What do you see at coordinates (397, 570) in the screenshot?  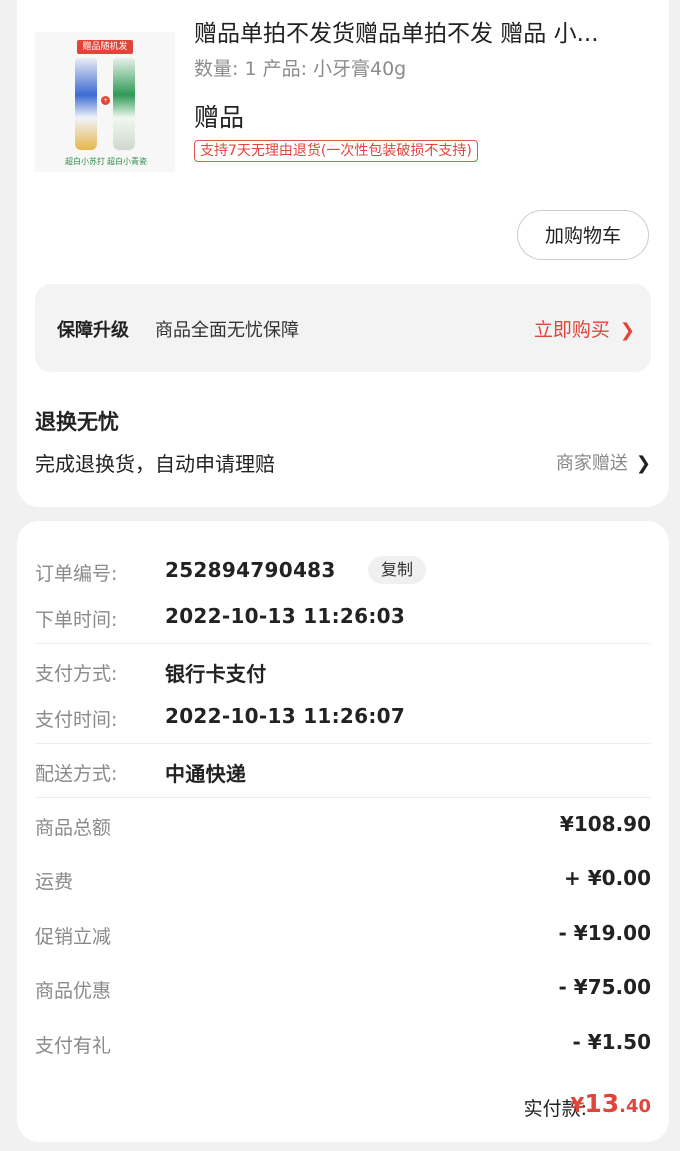 I see `copy-button: 复制` at bounding box center [397, 570].